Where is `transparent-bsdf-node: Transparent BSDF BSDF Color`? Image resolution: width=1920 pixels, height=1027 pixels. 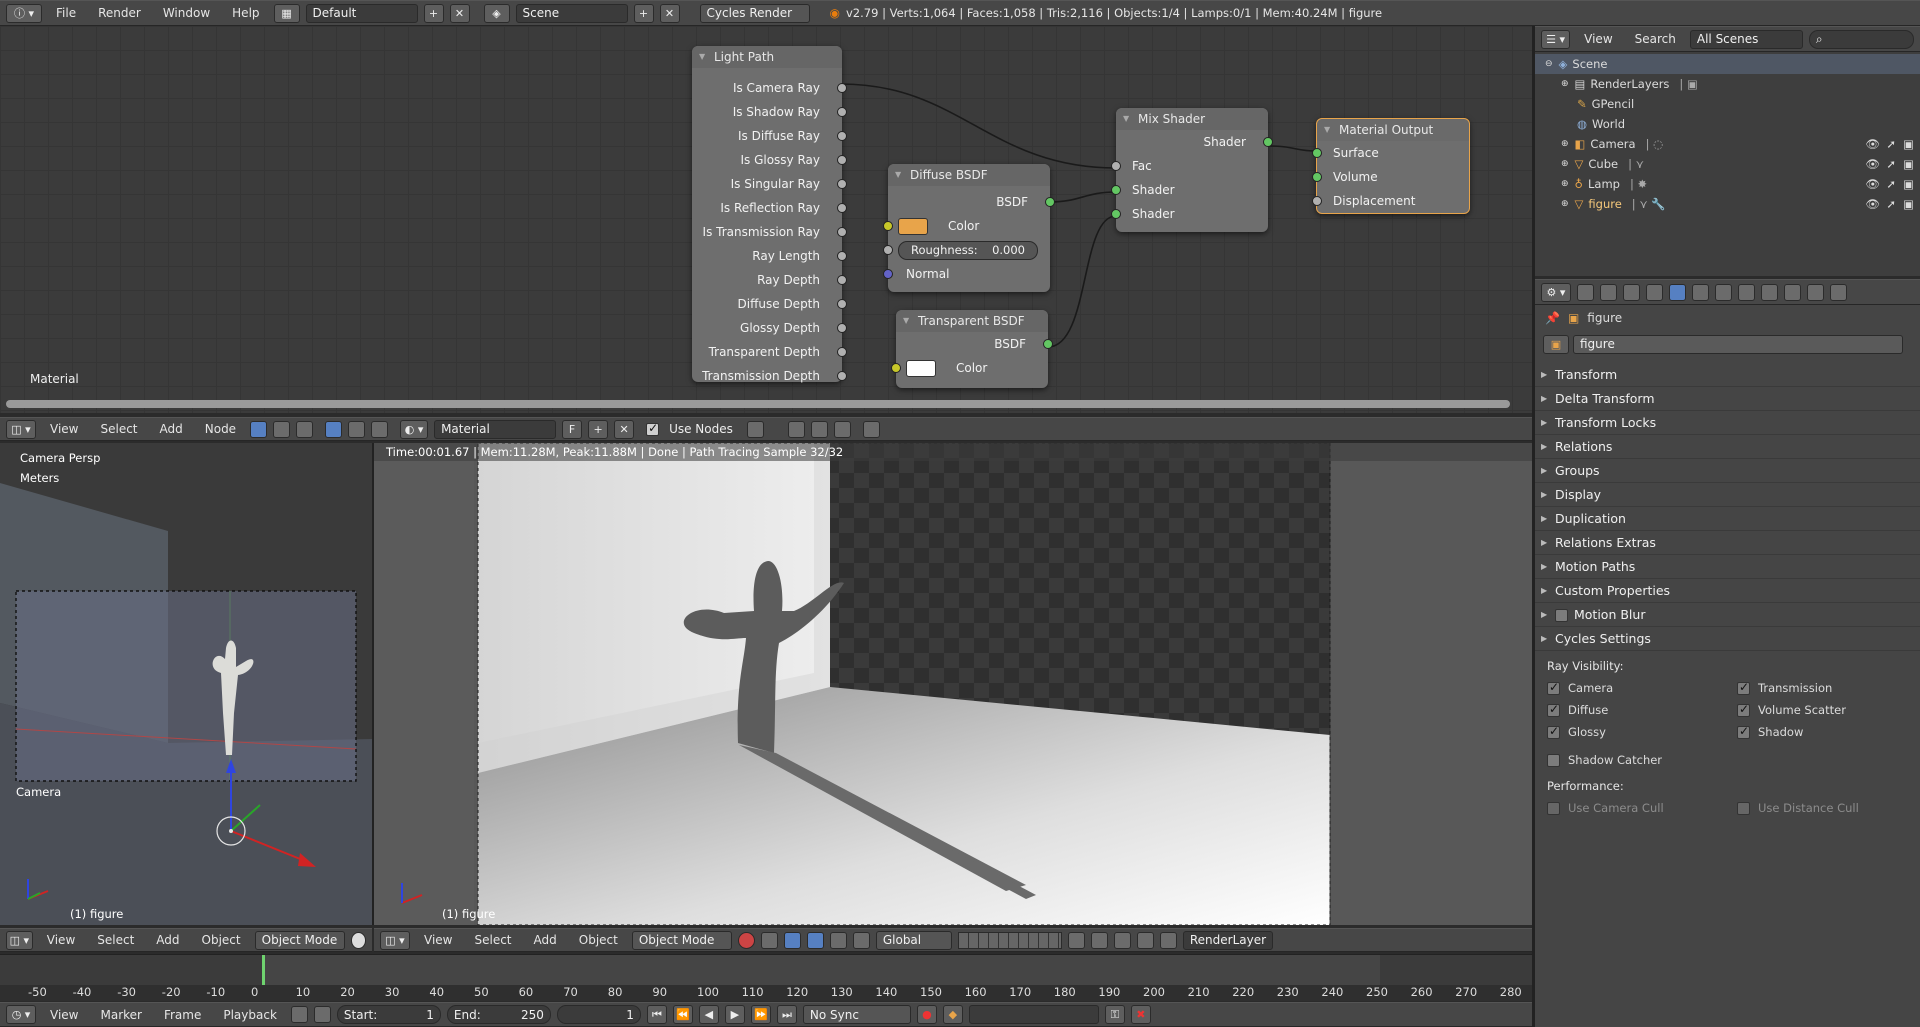 transparent-bsdf-node: Transparent BSDF BSDF Color is located at coordinates (972, 349).